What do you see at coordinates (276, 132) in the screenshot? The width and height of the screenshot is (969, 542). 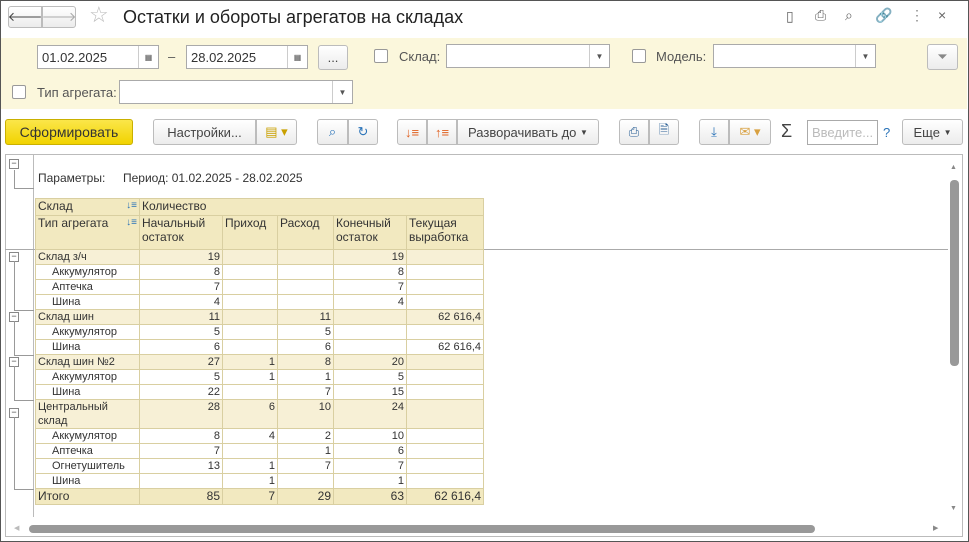 I see `variant-button: ▤ ▾` at bounding box center [276, 132].